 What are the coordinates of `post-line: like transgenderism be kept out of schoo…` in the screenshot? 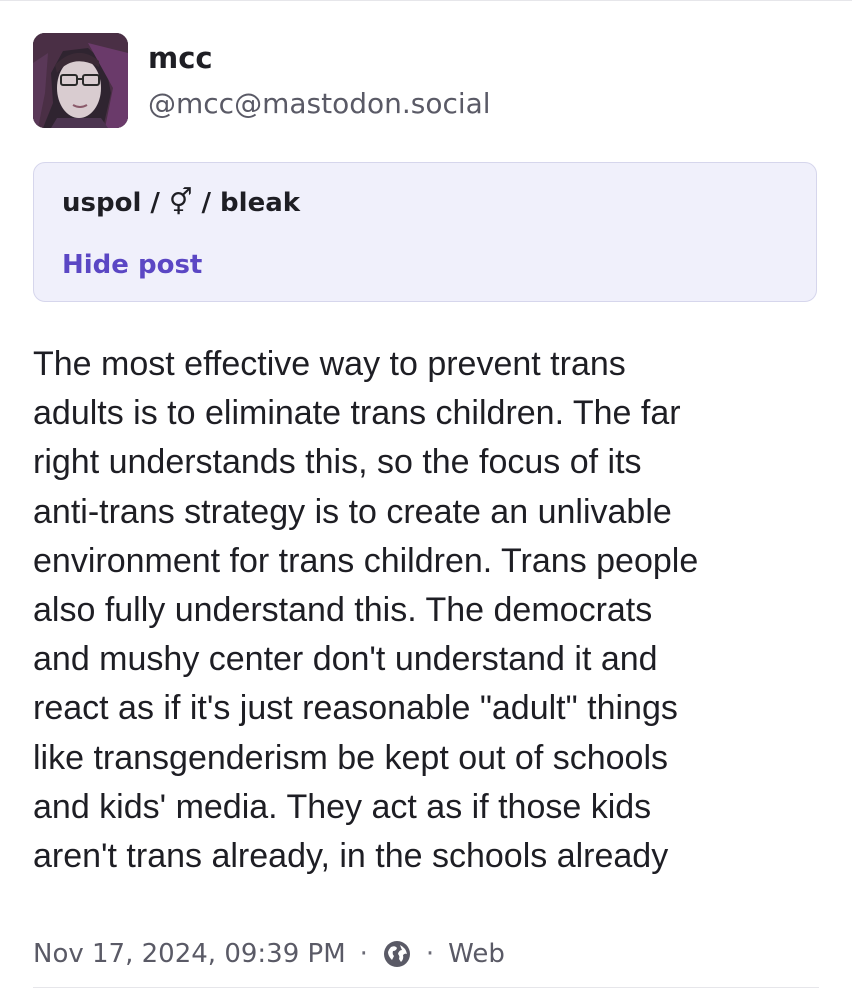 It's located at (351, 757).